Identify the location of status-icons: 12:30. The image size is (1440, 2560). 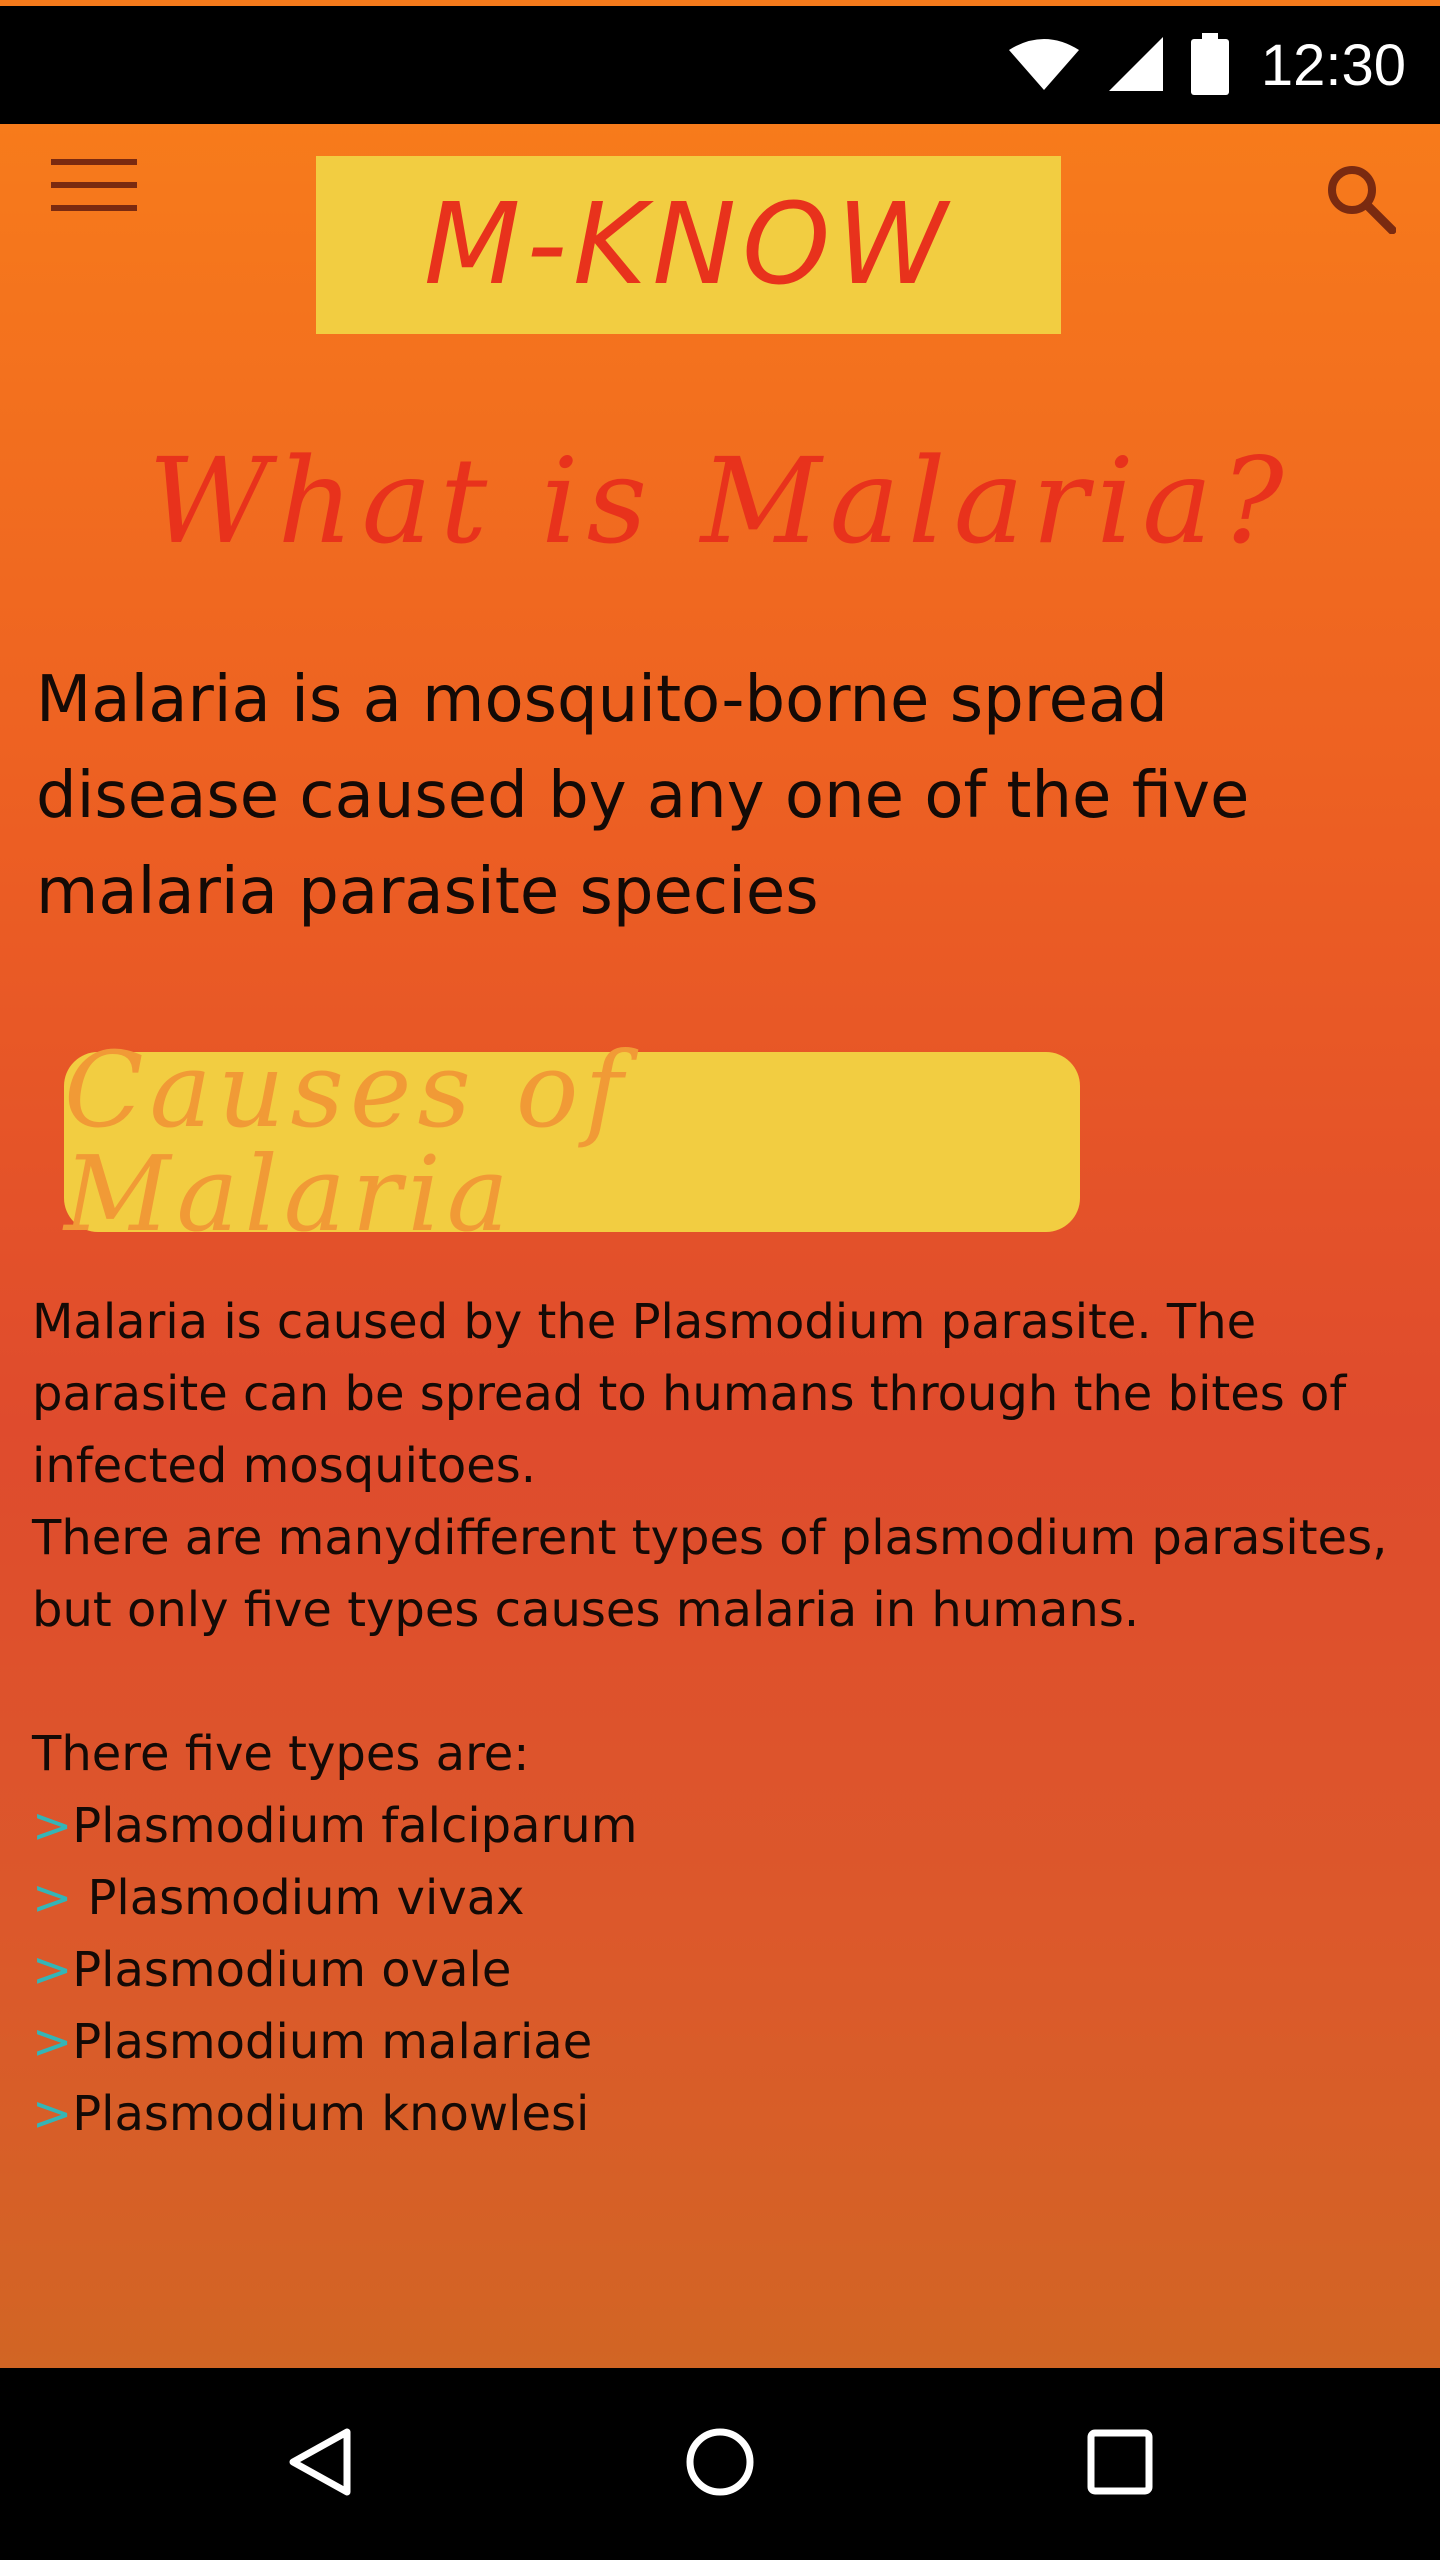
(1206, 66).